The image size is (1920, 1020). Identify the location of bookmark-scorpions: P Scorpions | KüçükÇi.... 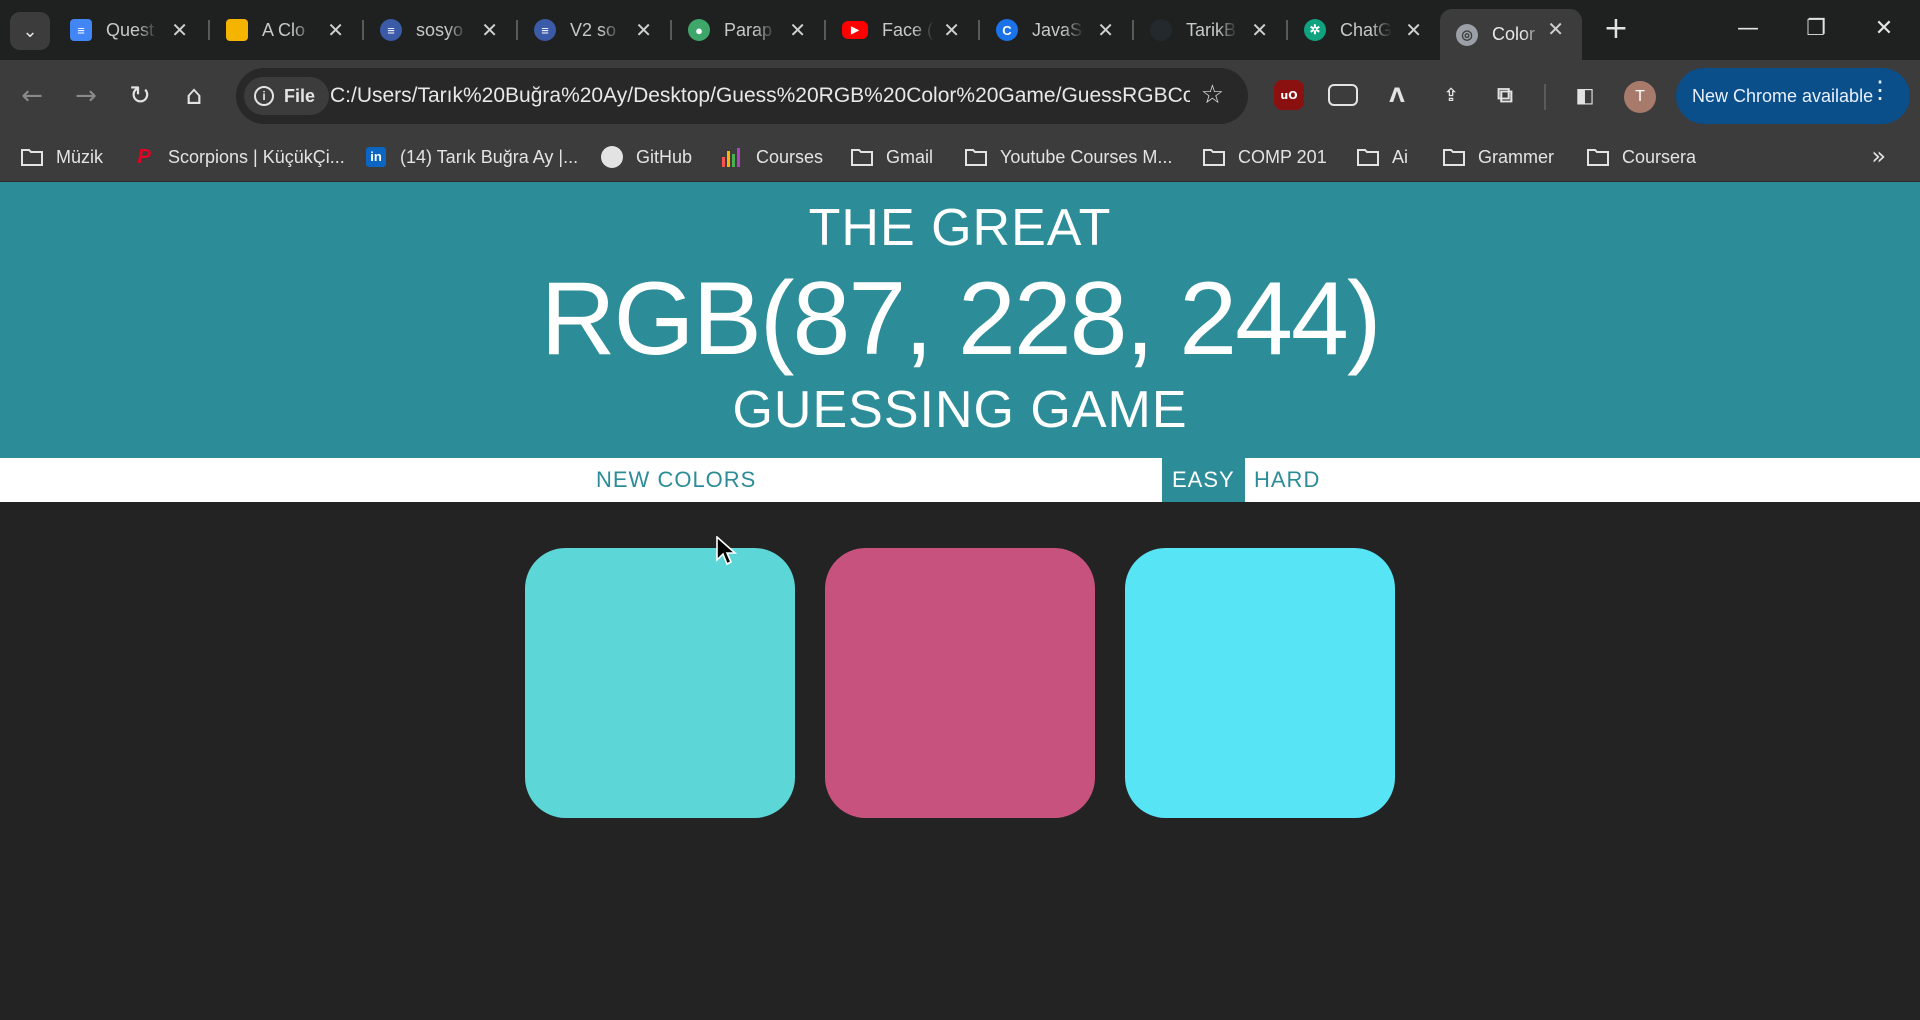
(238, 157).